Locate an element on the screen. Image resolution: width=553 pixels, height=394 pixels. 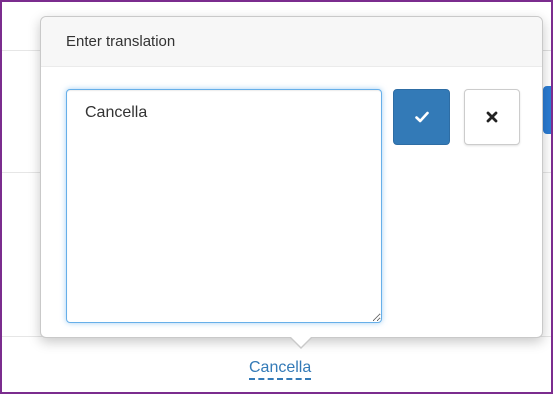
cancel-button is located at coordinates (492, 117).